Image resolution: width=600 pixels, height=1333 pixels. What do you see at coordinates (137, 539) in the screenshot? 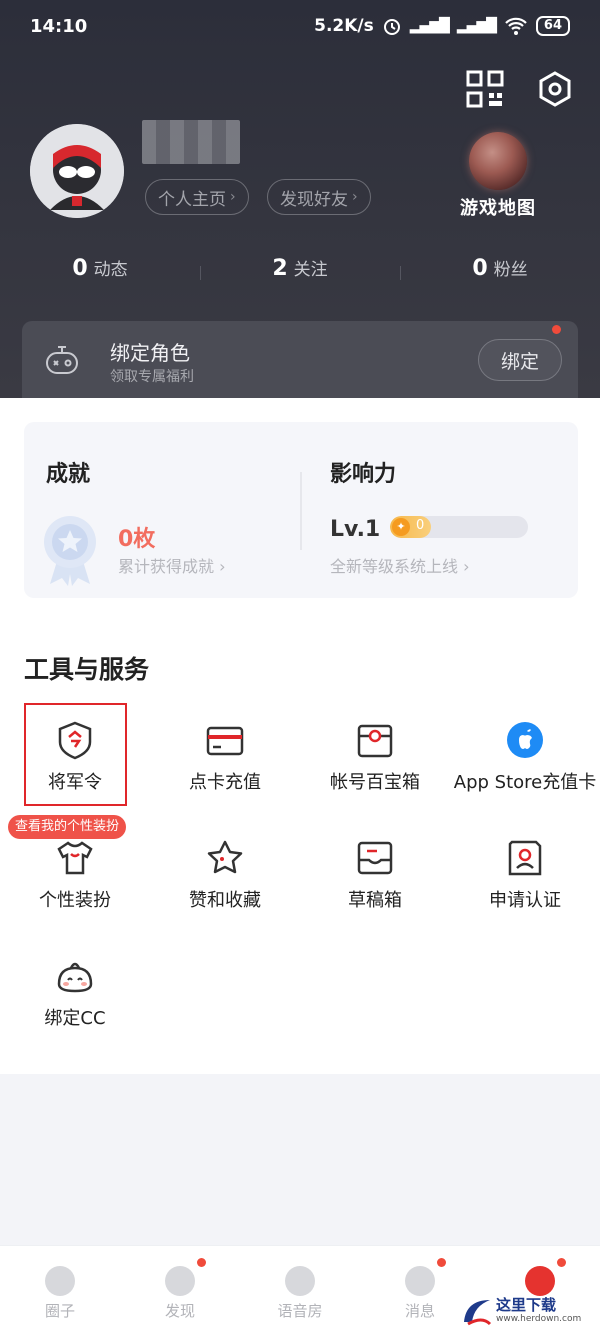
I see `achievement-count: 0枚` at bounding box center [137, 539].